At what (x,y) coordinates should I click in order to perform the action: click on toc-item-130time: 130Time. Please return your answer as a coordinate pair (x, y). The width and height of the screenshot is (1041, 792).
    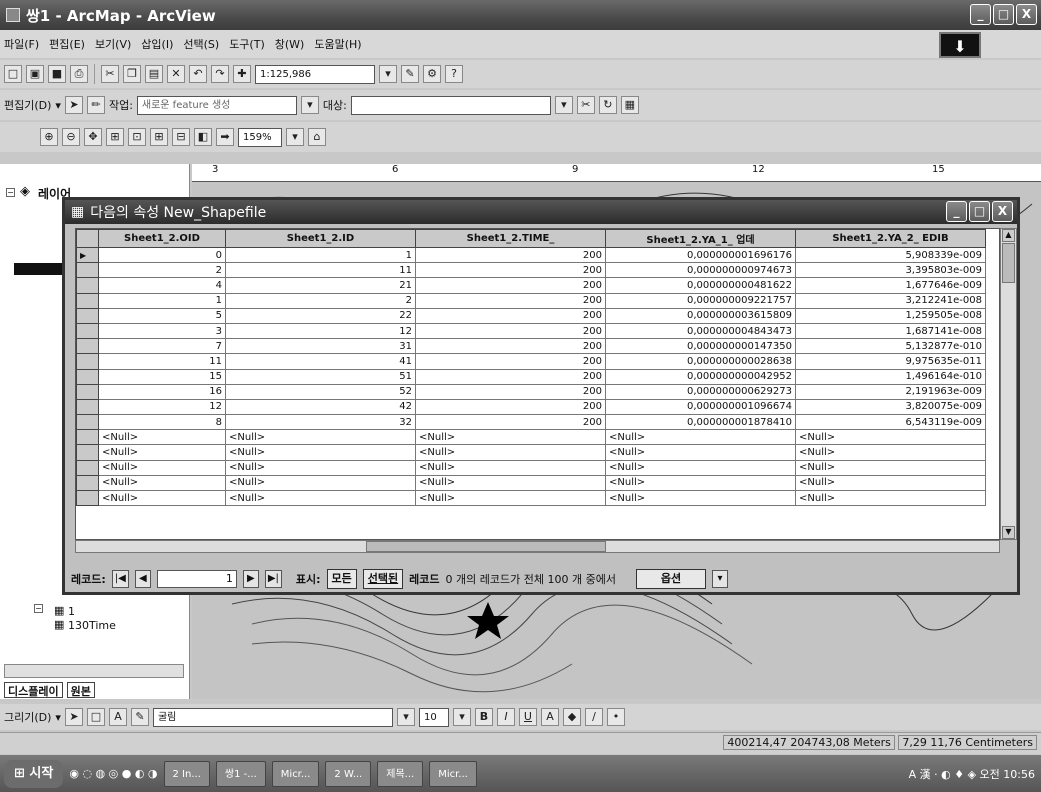
    Looking at the image, I should click on (92, 625).